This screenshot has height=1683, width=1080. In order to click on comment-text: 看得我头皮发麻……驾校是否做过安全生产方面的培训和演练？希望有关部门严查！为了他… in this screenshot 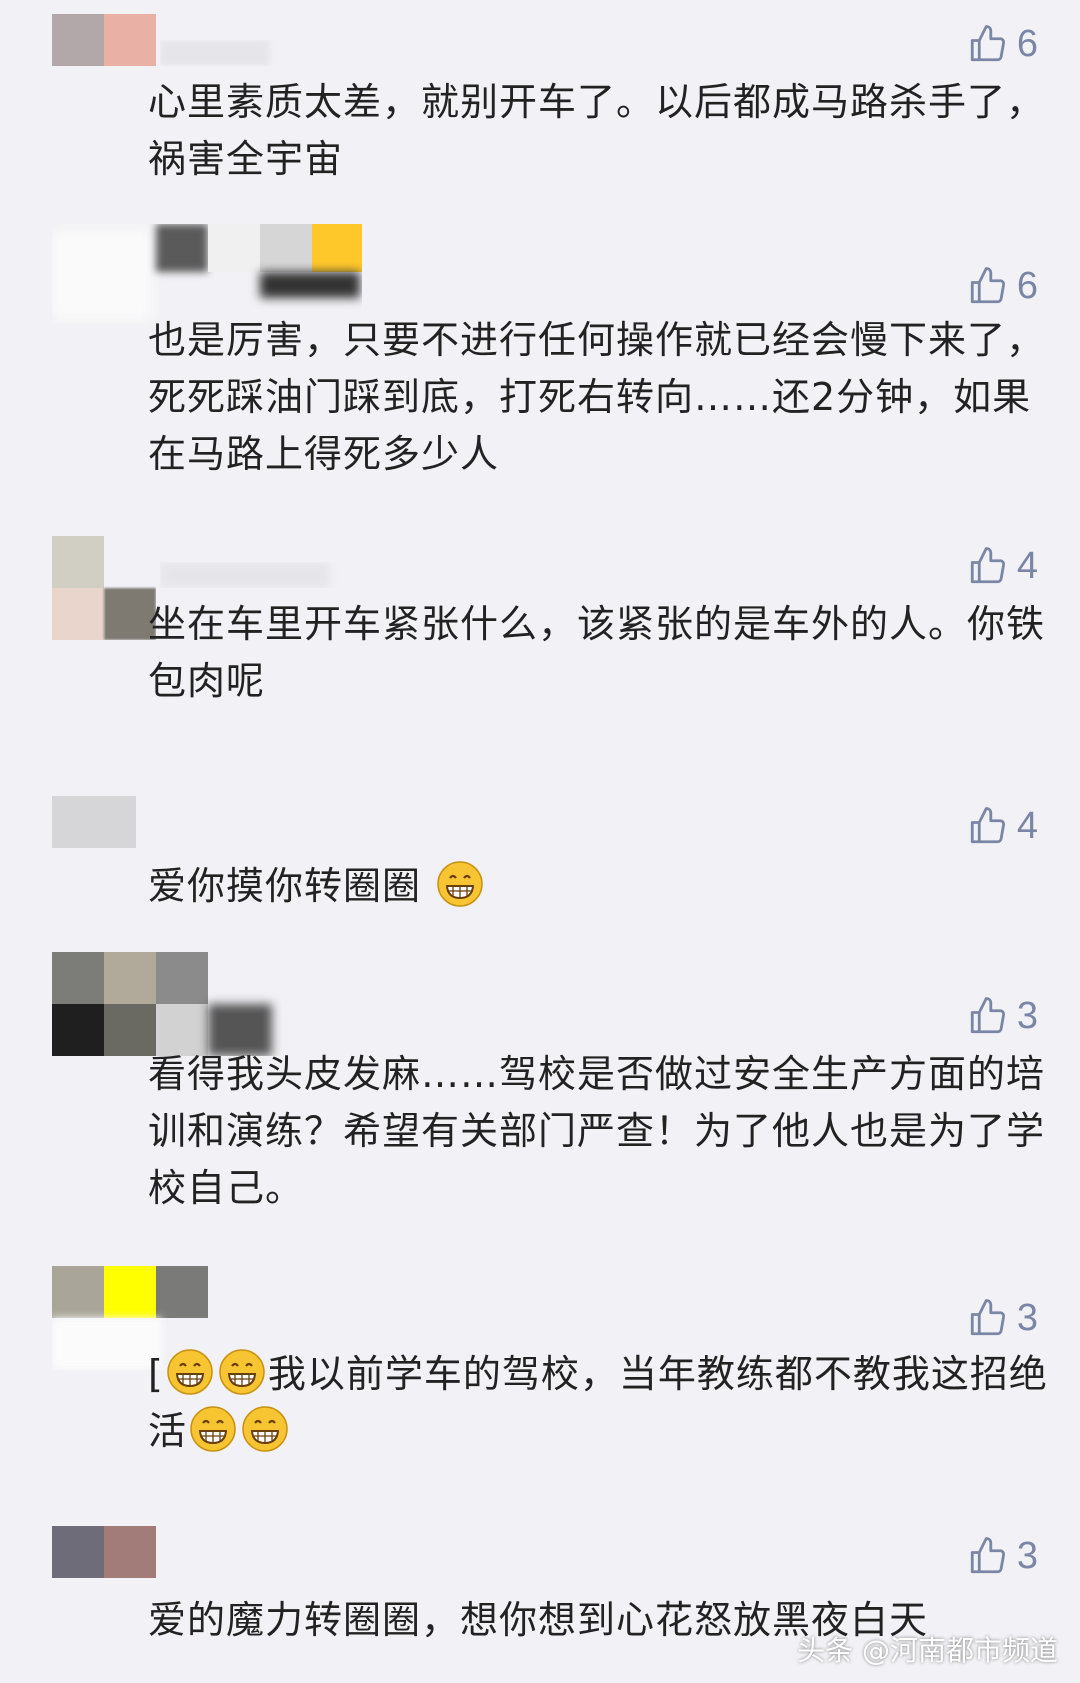, I will do `click(597, 1131)`.